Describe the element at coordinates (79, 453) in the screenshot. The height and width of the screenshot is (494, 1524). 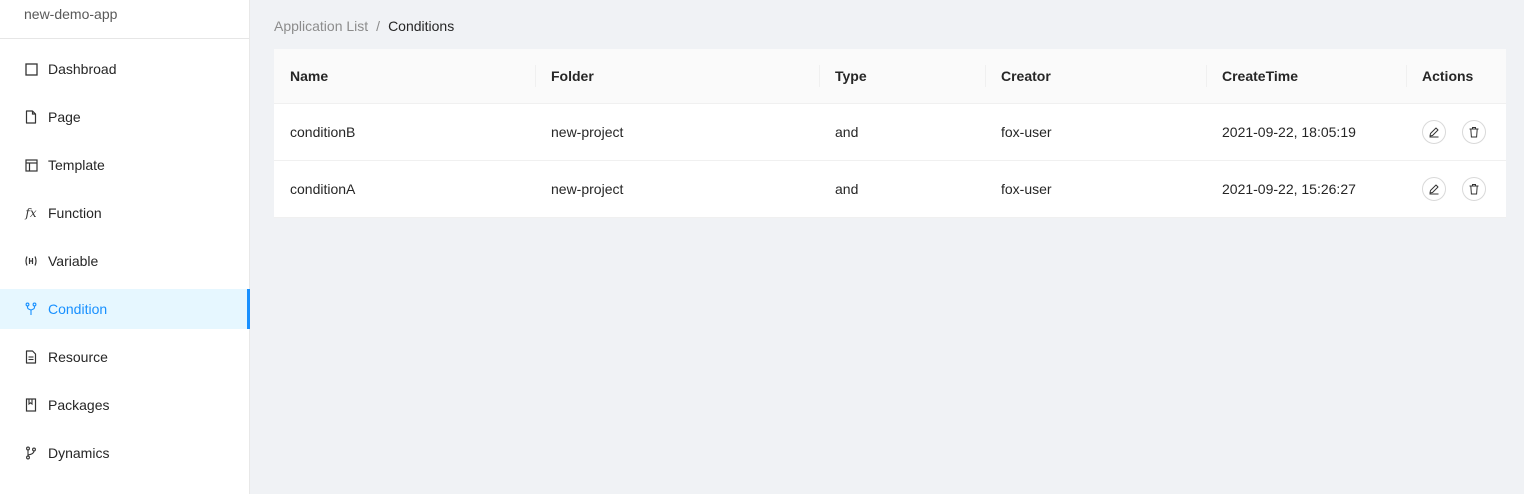
I see `sidebar-item-label: Dynamics` at that location.